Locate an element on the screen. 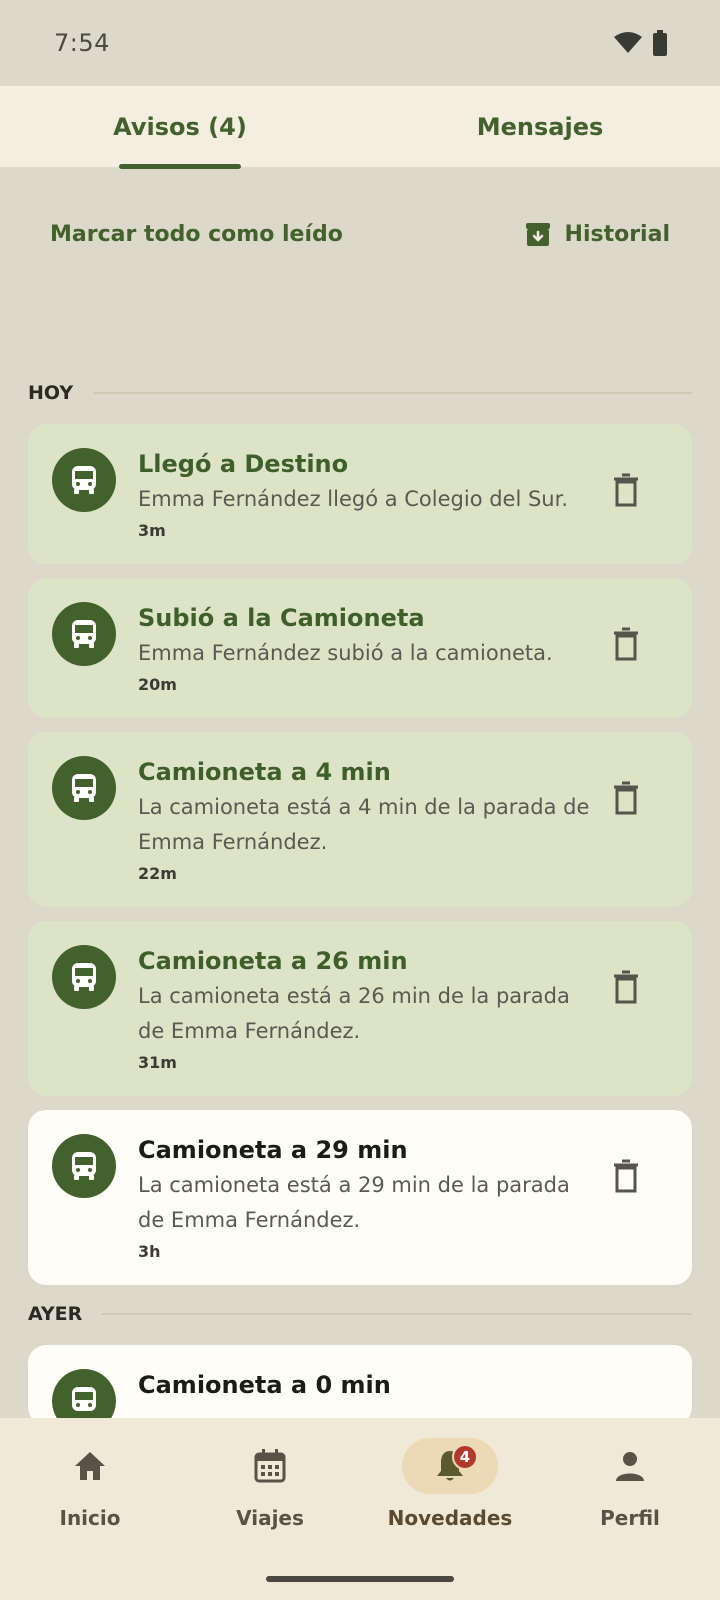 The image size is (720, 1600). notification-title: Llegó a Destino is located at coordinates (243, 464).